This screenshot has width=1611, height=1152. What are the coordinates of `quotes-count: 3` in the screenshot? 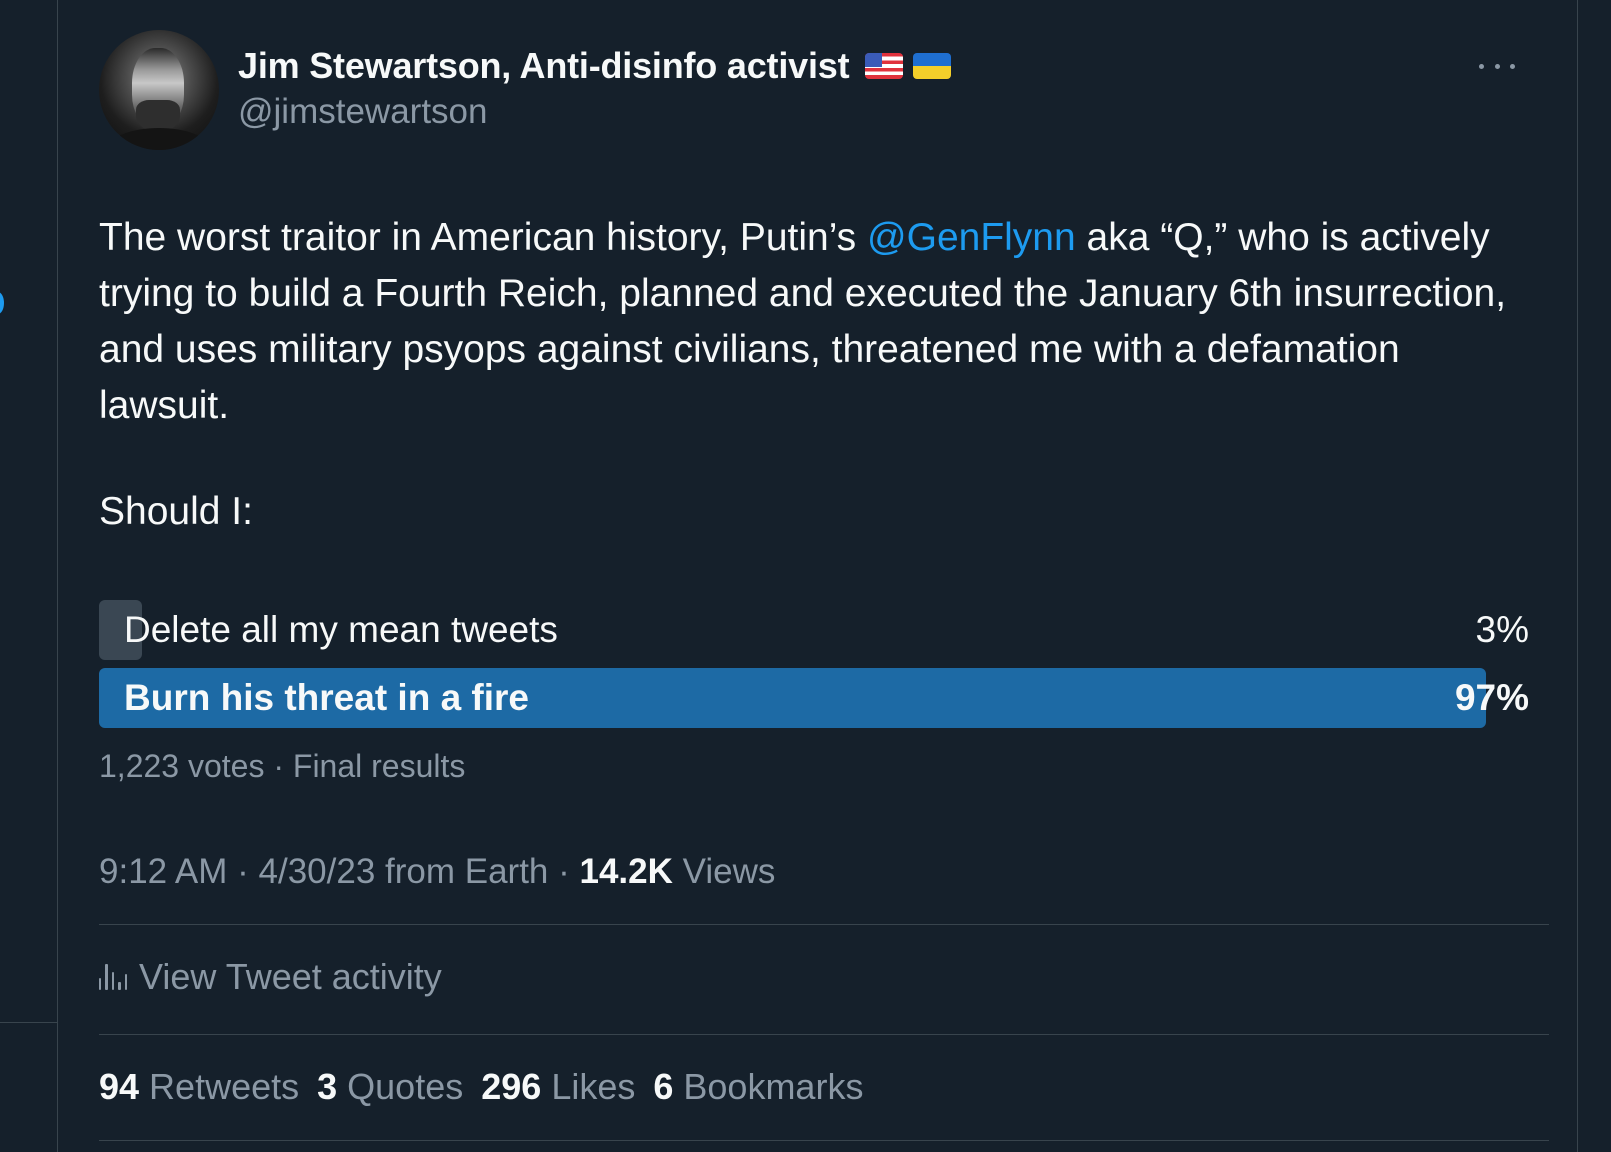 It's located at (327, 1086).